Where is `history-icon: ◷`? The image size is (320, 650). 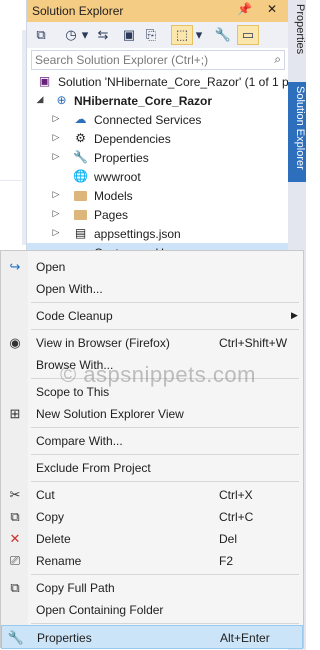
history-icon: ◷ is located at coordinates (71, 35).